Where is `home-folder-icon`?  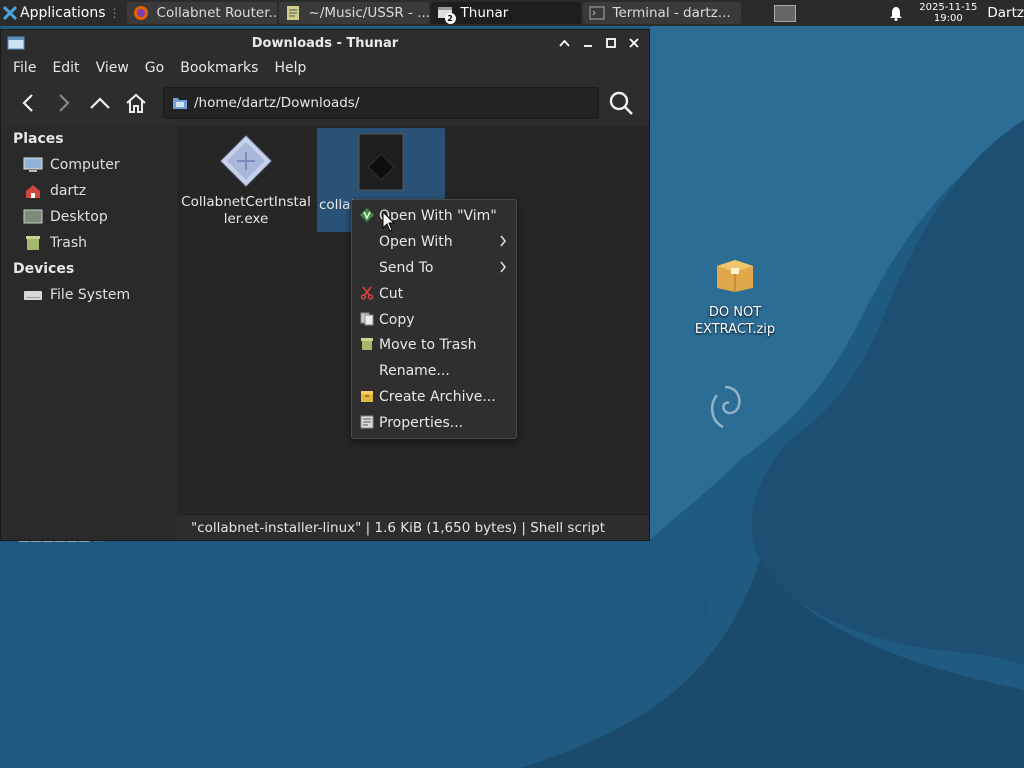
home-folder-icon is located at coordinates (33, 191).